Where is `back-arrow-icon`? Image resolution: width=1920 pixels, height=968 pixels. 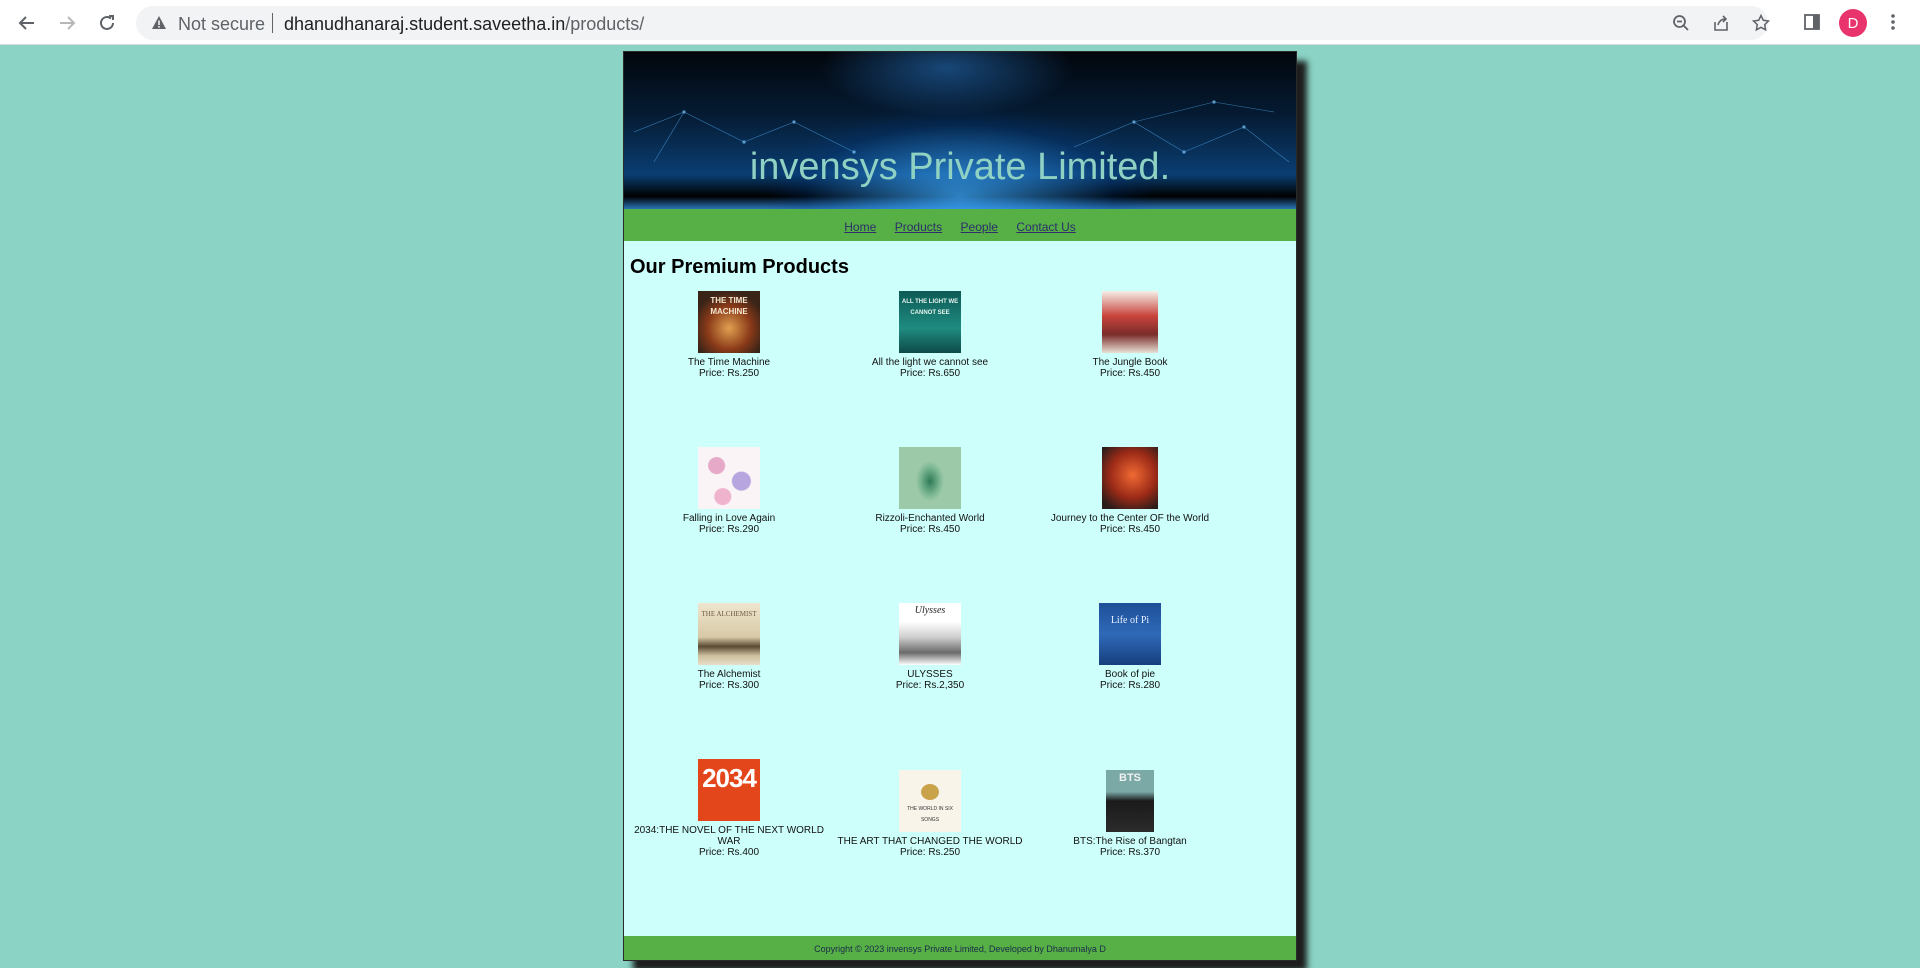
back-arrow-icon is located at coordinates (27, 23).